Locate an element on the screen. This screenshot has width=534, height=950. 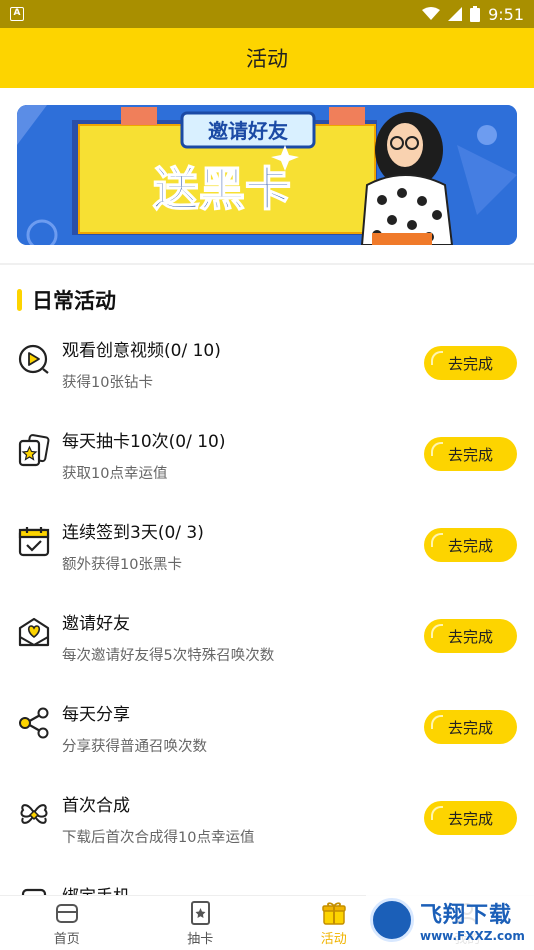
invite-banner: 邀请好友 送黑卡 is located at coordinates (267, 175).